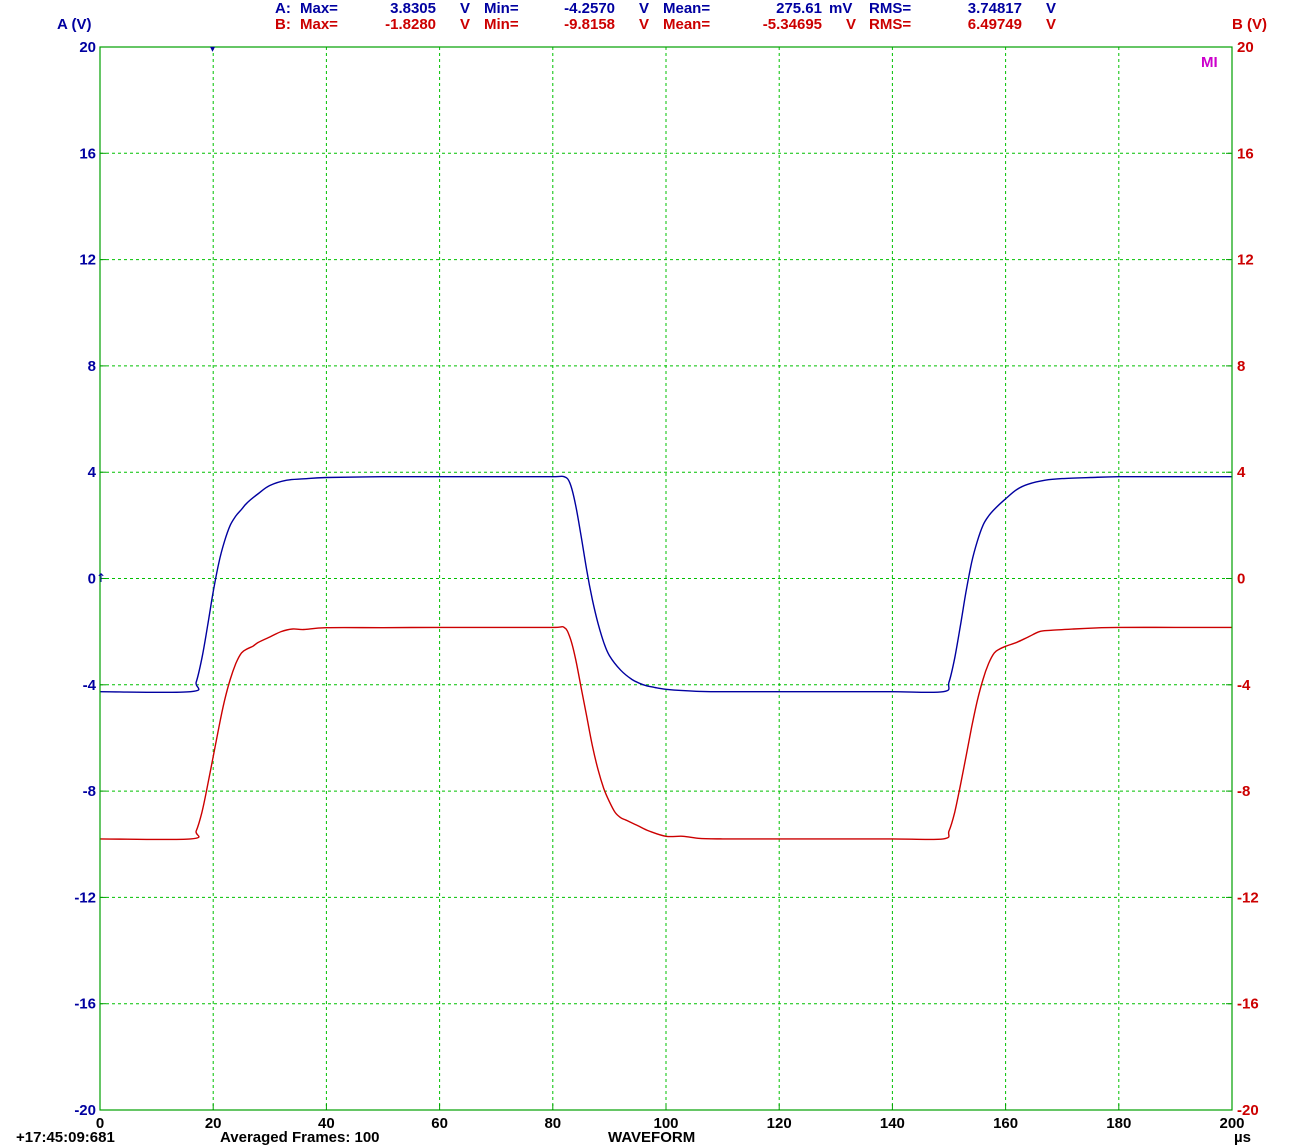 The image size is (1316, 1148). I want to click on y-tick-label-right: 16, so click(1245, 153).